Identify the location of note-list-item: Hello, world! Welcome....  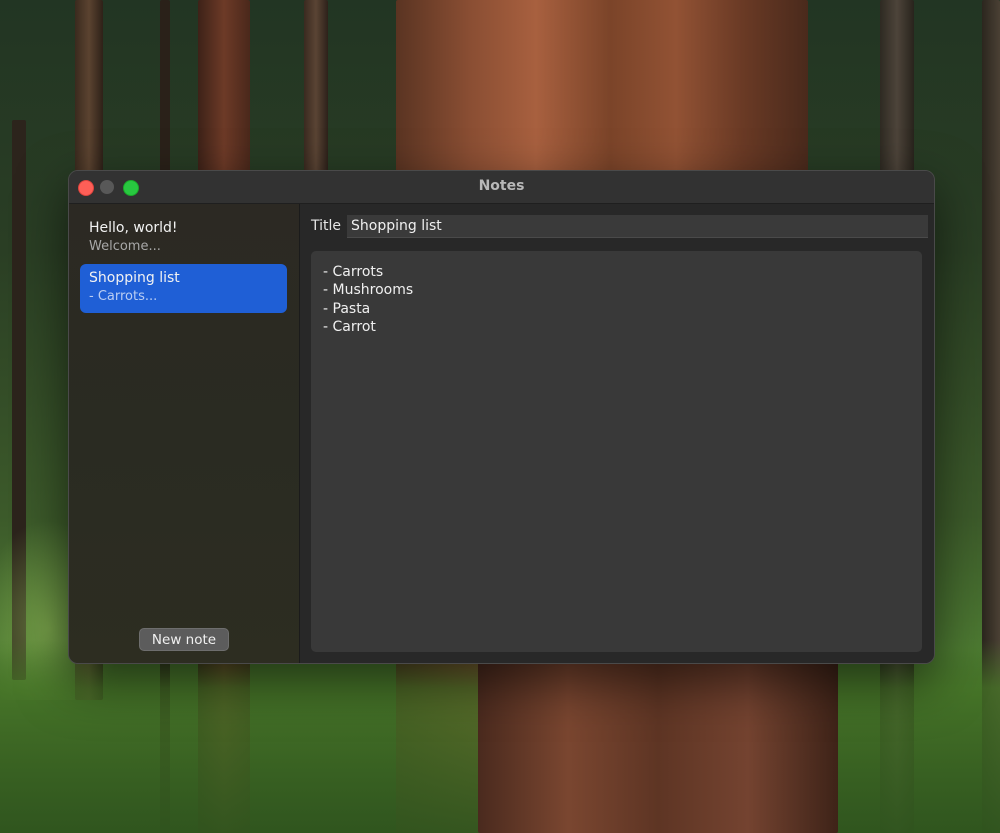
(183, 238).